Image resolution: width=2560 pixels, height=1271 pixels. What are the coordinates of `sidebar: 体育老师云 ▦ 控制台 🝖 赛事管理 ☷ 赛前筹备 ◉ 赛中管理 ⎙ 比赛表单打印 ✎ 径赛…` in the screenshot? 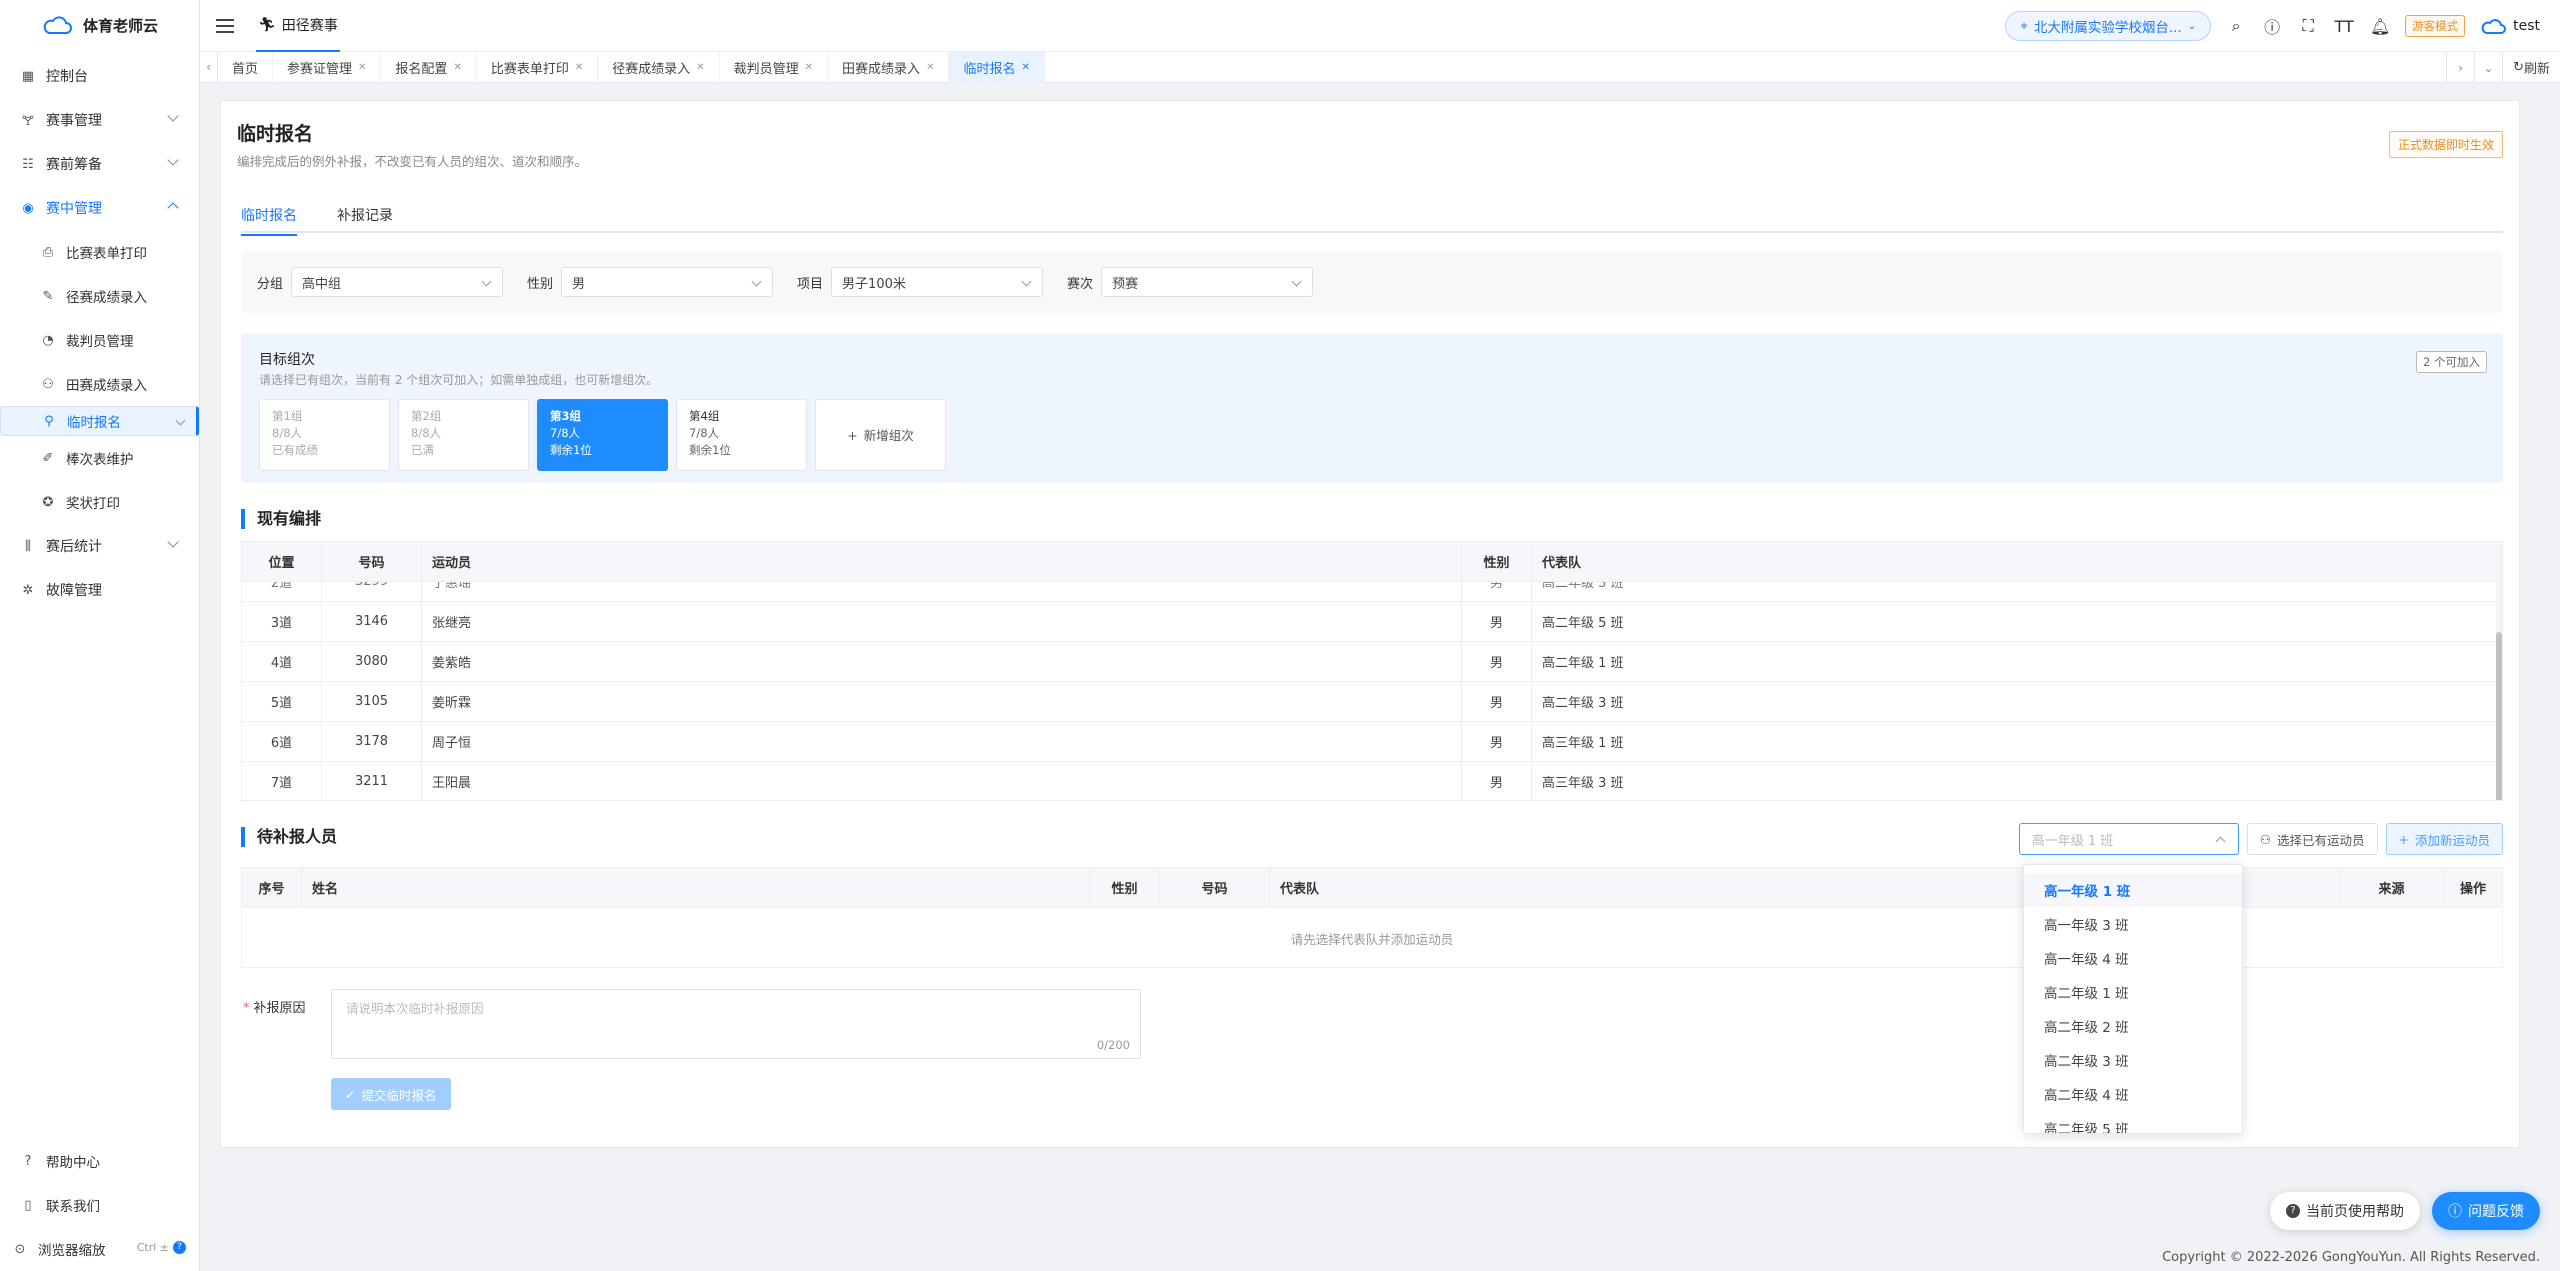 It's located at (100, 635).